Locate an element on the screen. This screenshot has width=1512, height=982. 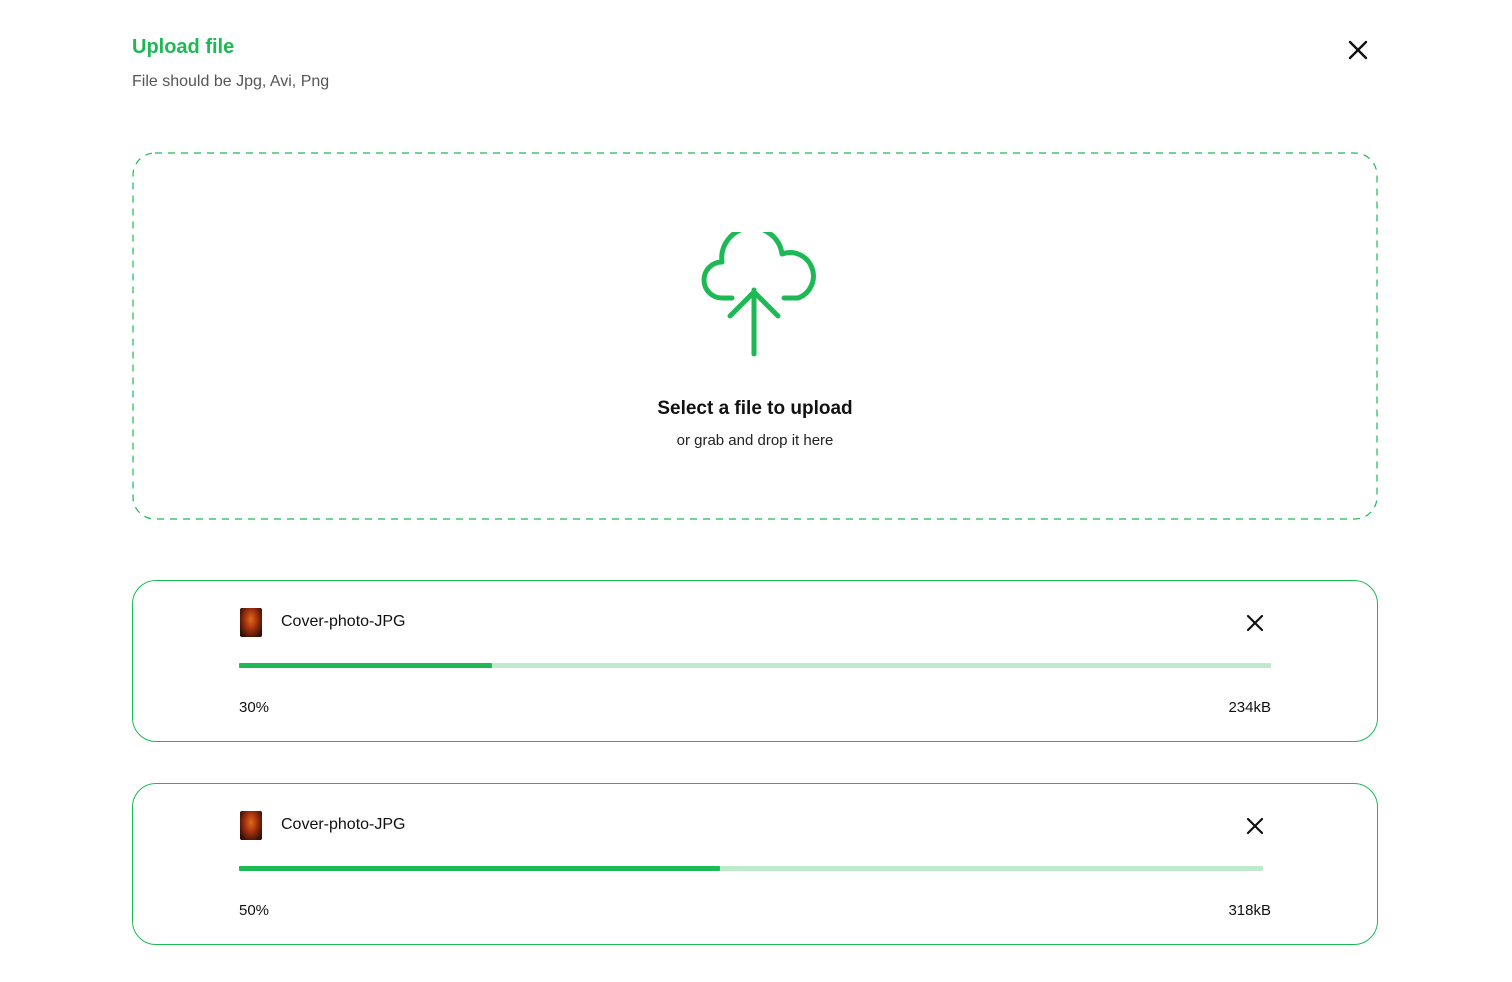
file-size: 318kB is located at coordinates (1249, 910).